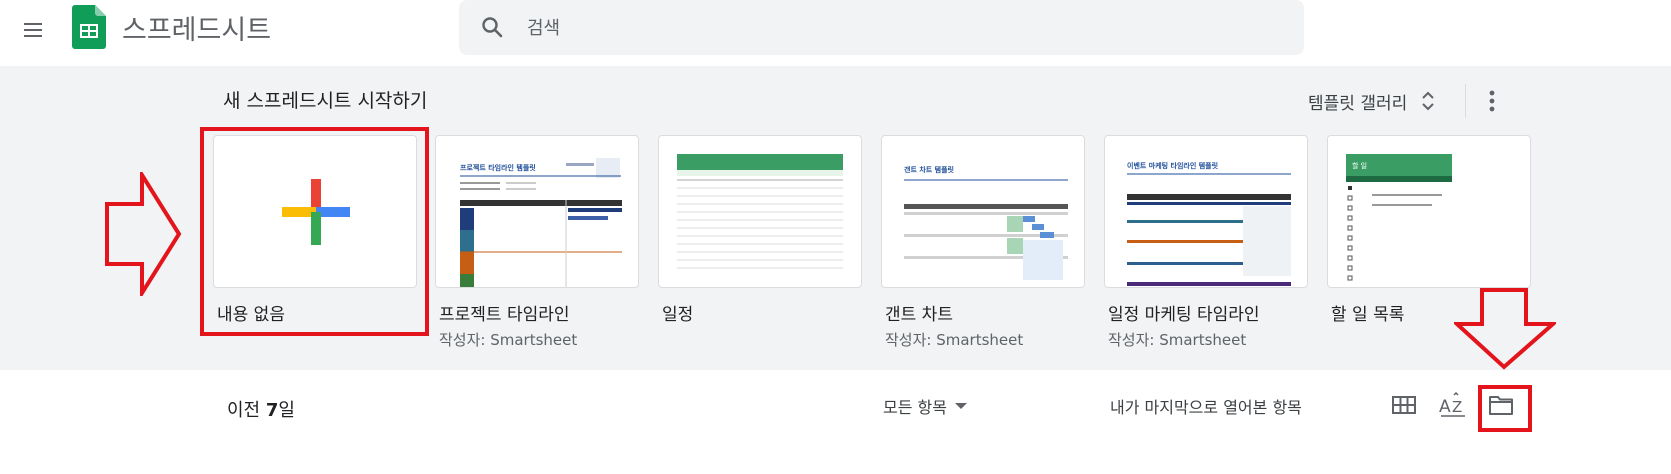 The height and width of the screenshot is (474, 1671). Describe the element at coordinates (33, 30) in the screenshot. I see `menu-icon` at that location.